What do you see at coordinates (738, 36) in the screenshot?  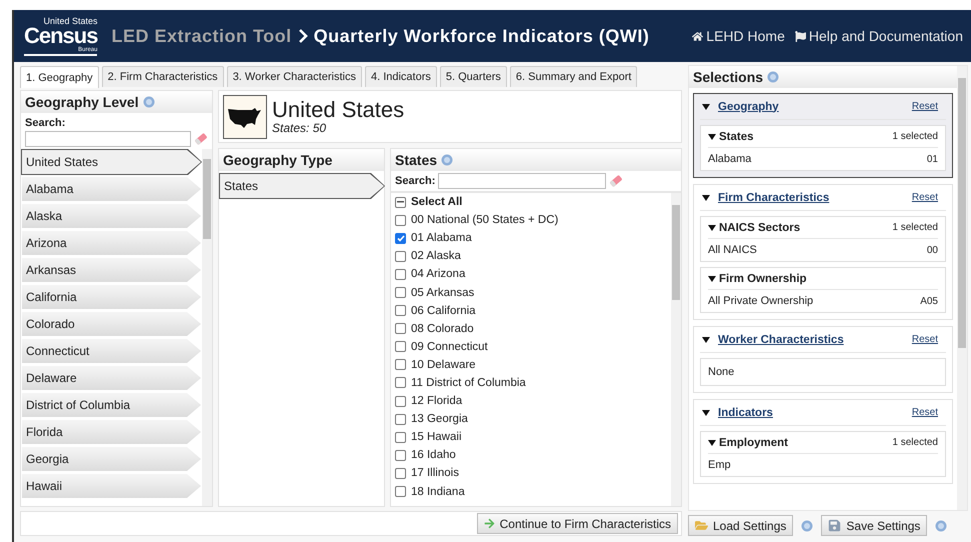 I see `header-link: LEHD Home` at bounding box center [738, 36].